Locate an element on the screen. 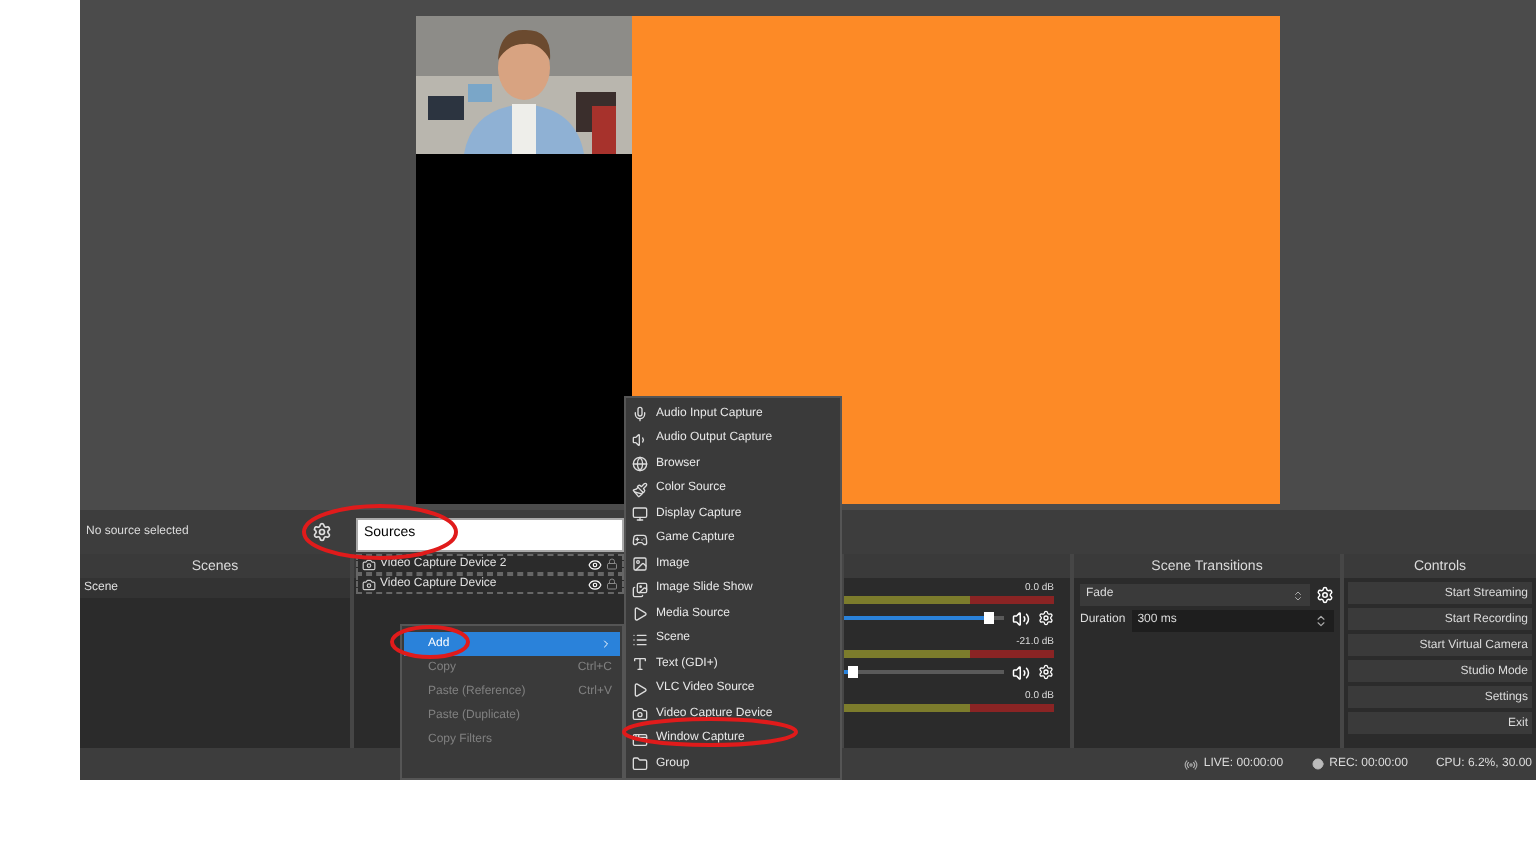 The image size is (1536, 844). image-icon is located at coordinates (640, 564).